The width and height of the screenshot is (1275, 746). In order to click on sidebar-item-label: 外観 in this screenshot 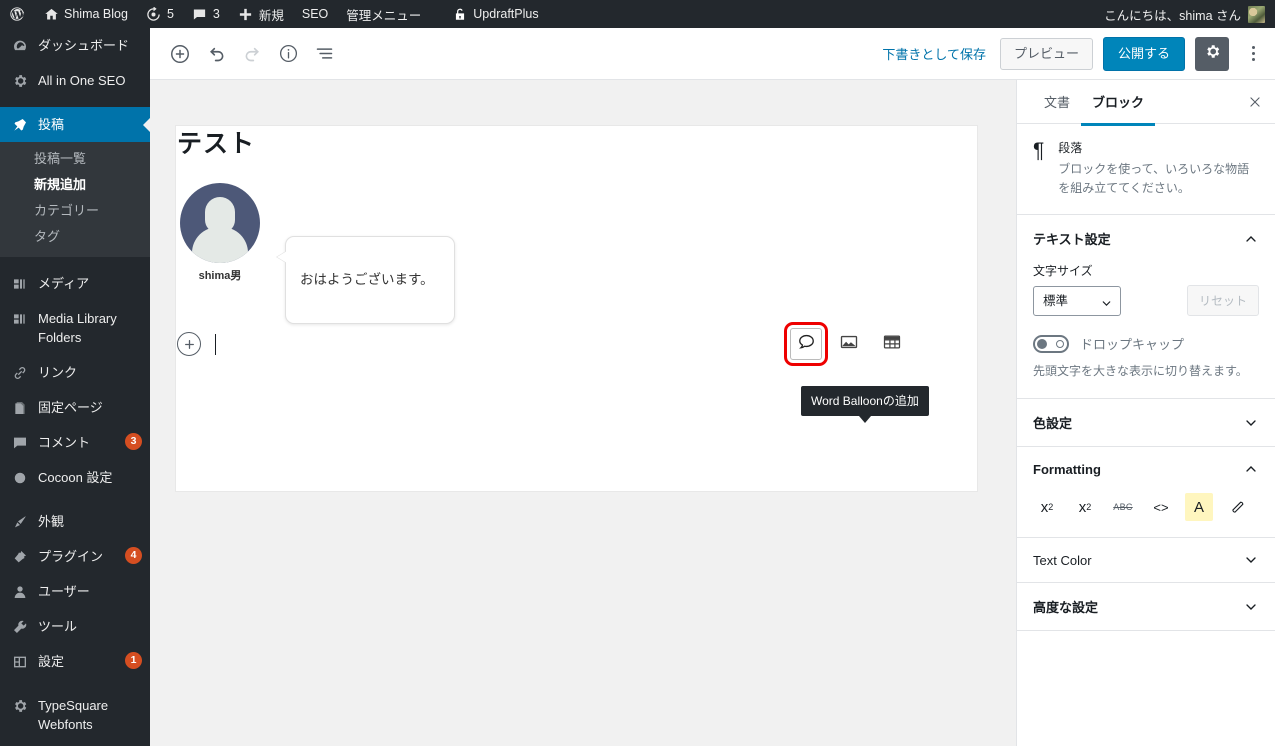, I will do `click(51, 521)`.